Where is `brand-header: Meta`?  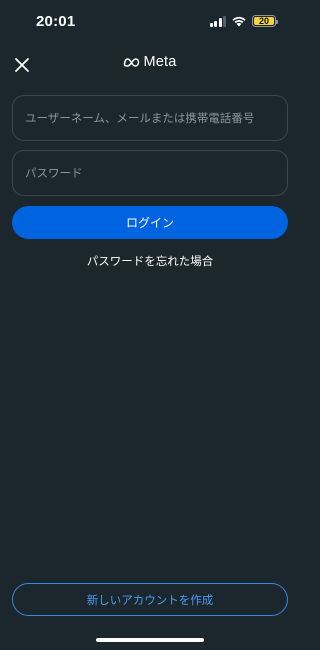
brand-header: Meta is located at coordinates (150, 62).